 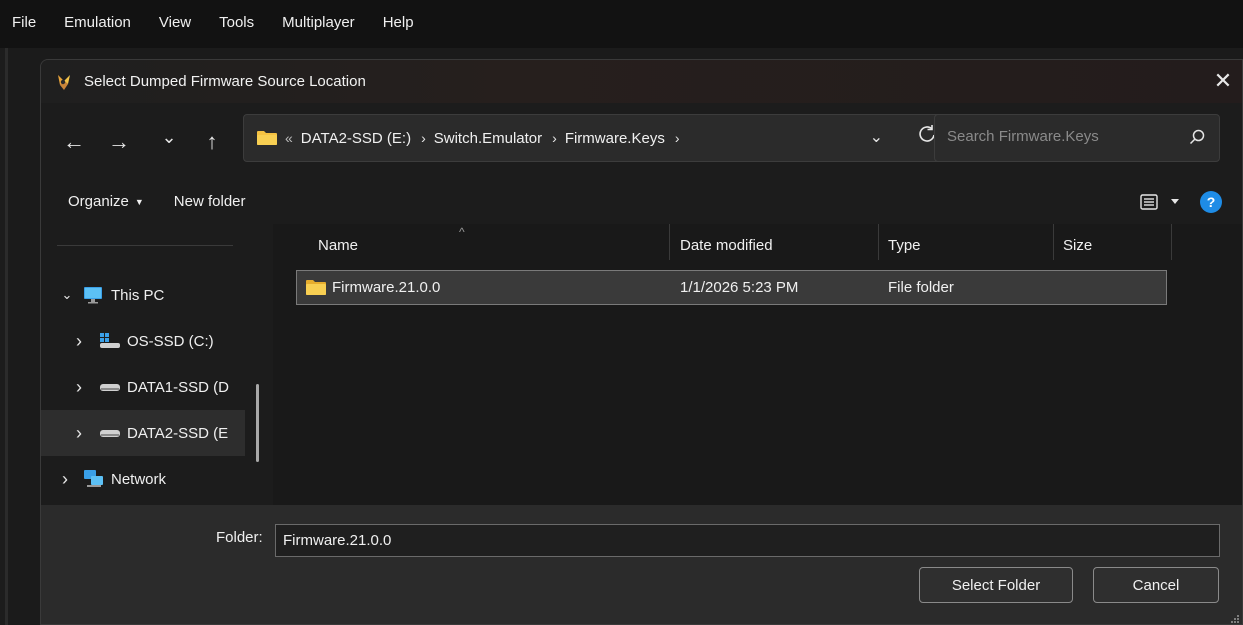 What do you see at coordinates (289, 138) in the screenshot?
I see `breadcrumb-overflow: «` at bounding box center [289, 138].